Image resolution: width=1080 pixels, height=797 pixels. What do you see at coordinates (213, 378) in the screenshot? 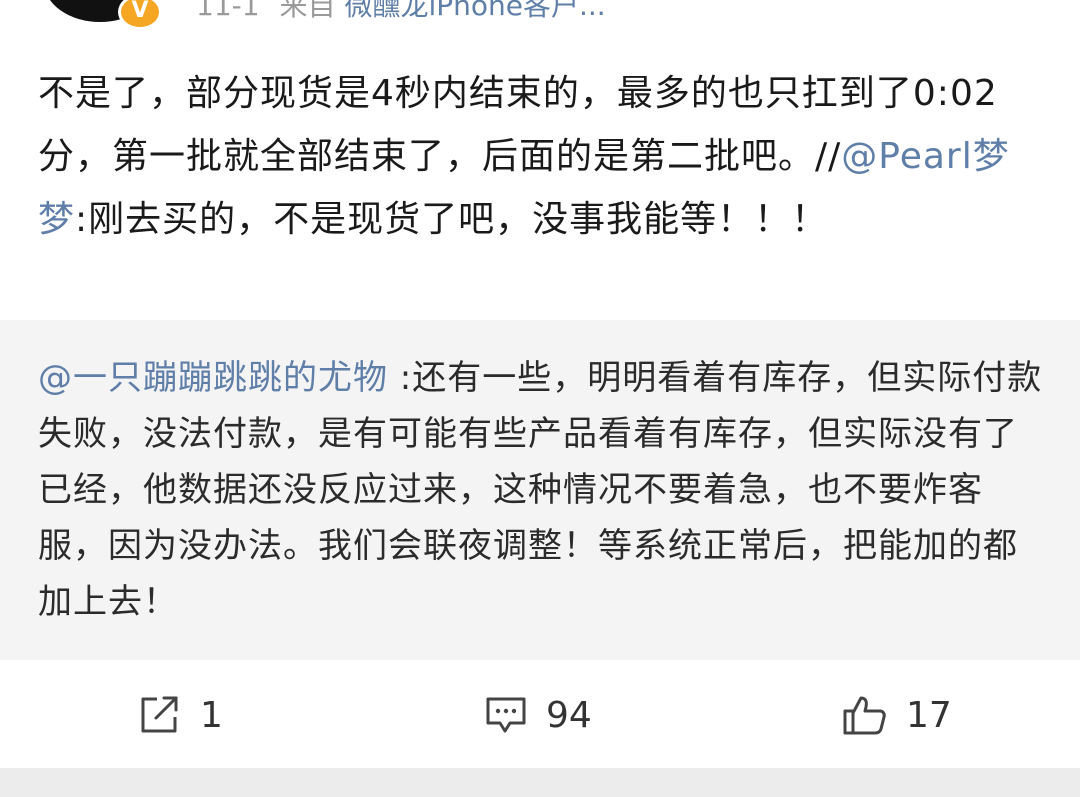
I see `original-author-link: @一只蹦蹦跳跳的尤物` at bounding box center [213, 378].